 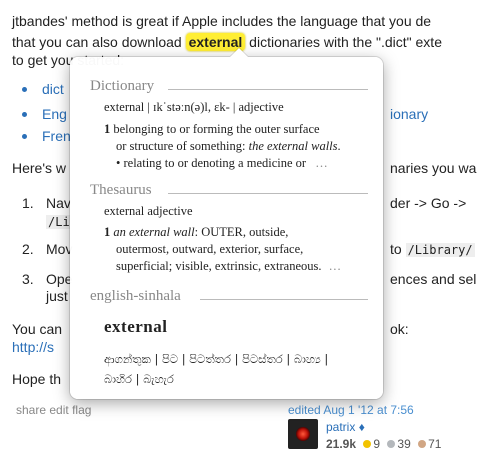 What do you see at coordinates (341, 444) in the screenshot?
I see `reputation-score: 21.9k` at bounding box center [341, 444].